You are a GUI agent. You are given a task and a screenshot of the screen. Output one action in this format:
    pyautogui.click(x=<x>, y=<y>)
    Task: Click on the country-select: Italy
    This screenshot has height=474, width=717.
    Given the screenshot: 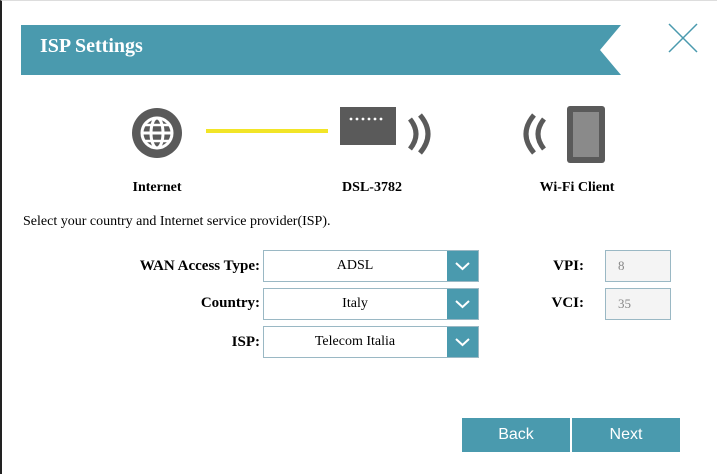 What is the action you would take?
    pyautogui.click(x=371, y=304)
    